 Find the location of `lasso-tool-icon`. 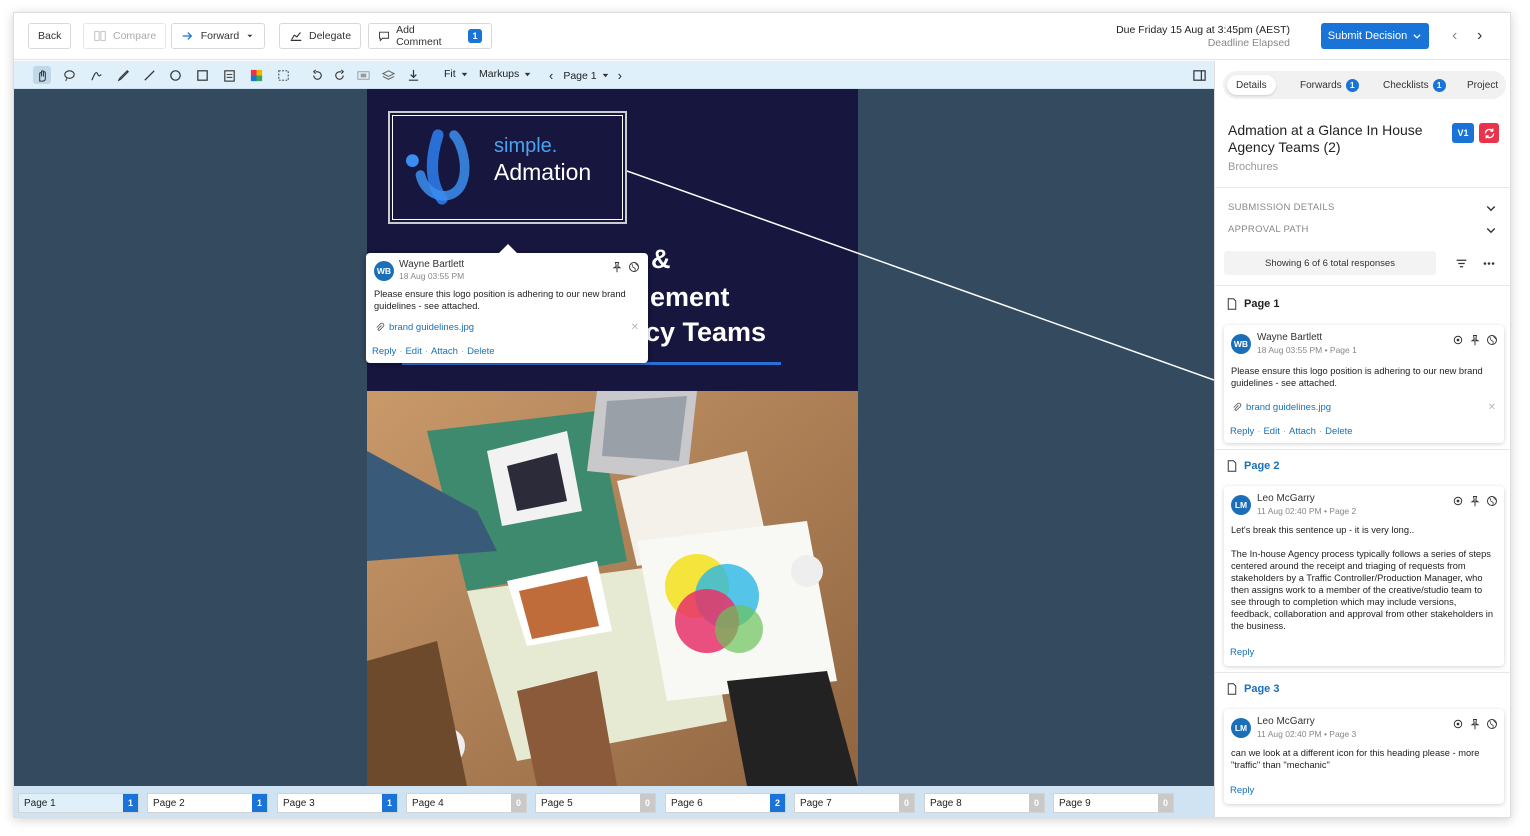

lasso-tool-icon is located at coordinates (69, 75).